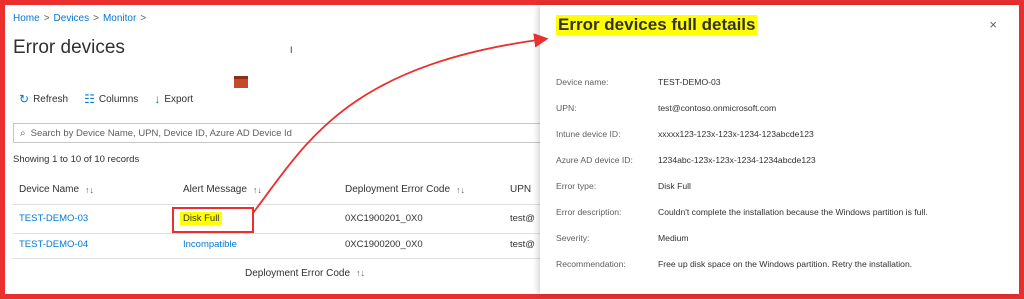 This screenshot has height=299, width=1024. I want to click on panel-title: Error devices full details, so click(657, 25).